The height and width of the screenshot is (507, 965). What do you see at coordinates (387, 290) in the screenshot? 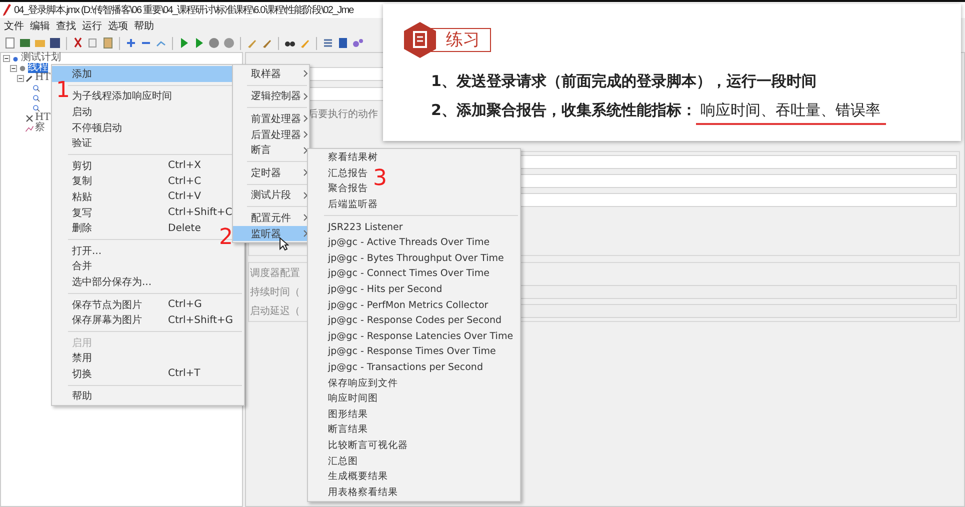
I see `menu-item: jp@gc - Hits per Second` at bounding box center [387, 290].